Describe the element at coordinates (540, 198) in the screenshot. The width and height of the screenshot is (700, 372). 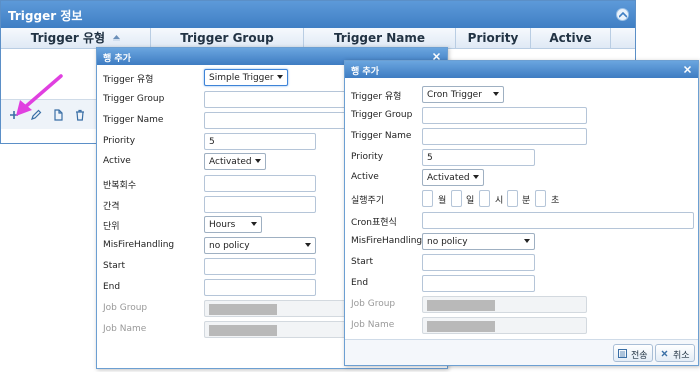
I see `period-second-input` at that location.